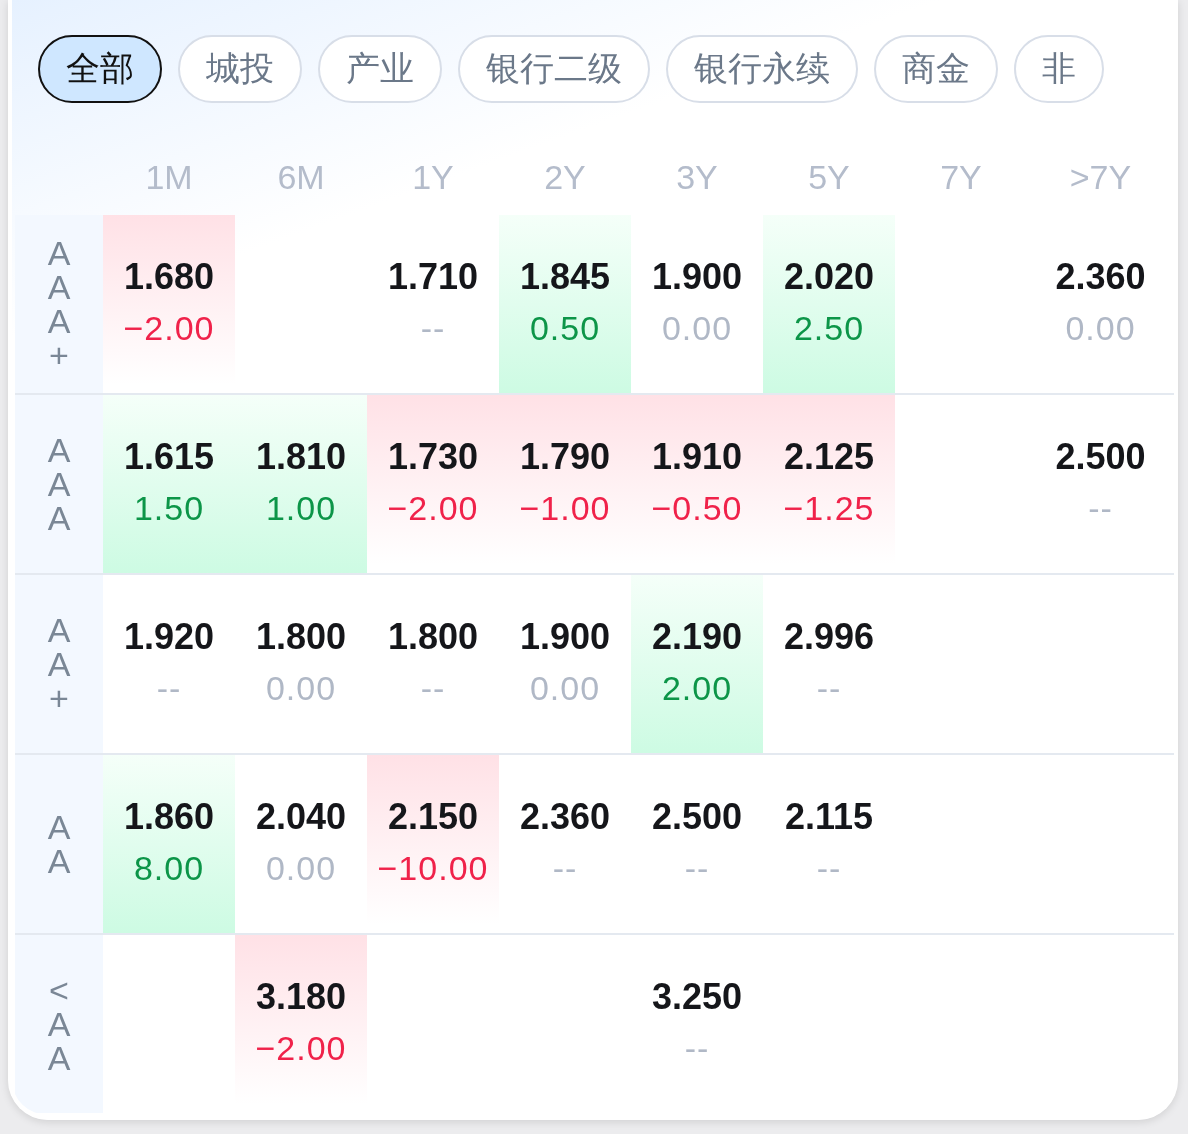  Describe the element at coordinates (433, 457) in the screenshot. I see `yield-value: 1.730` at that location.